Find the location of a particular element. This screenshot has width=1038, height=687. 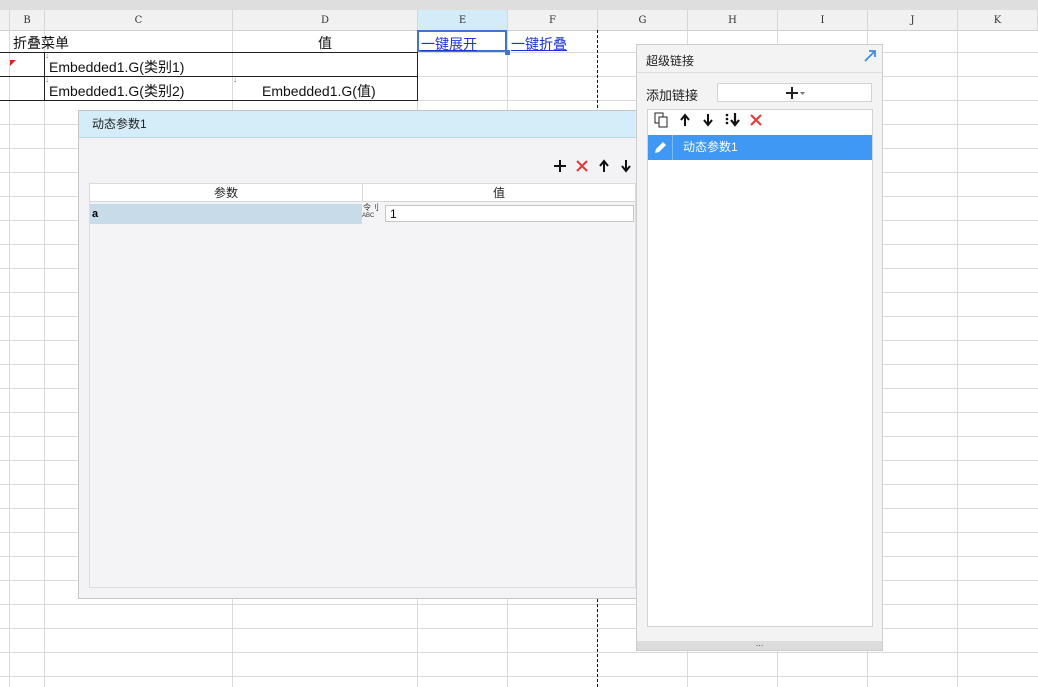

top-strip is located at coordinates (519, 5).